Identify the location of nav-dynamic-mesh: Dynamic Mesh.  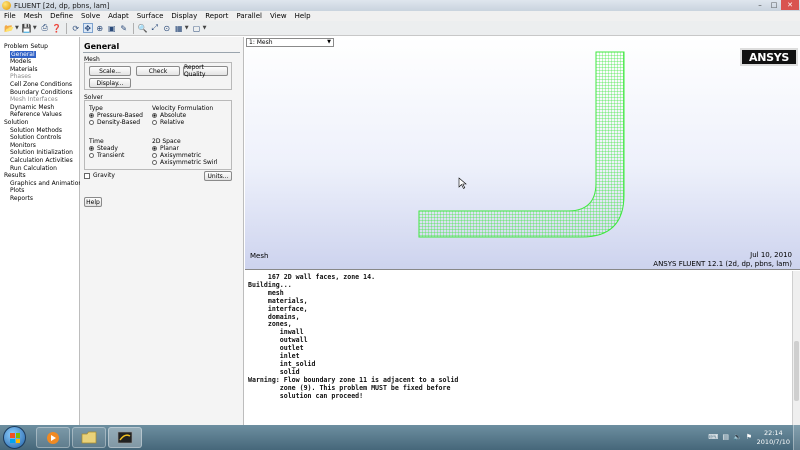
(39, 108).